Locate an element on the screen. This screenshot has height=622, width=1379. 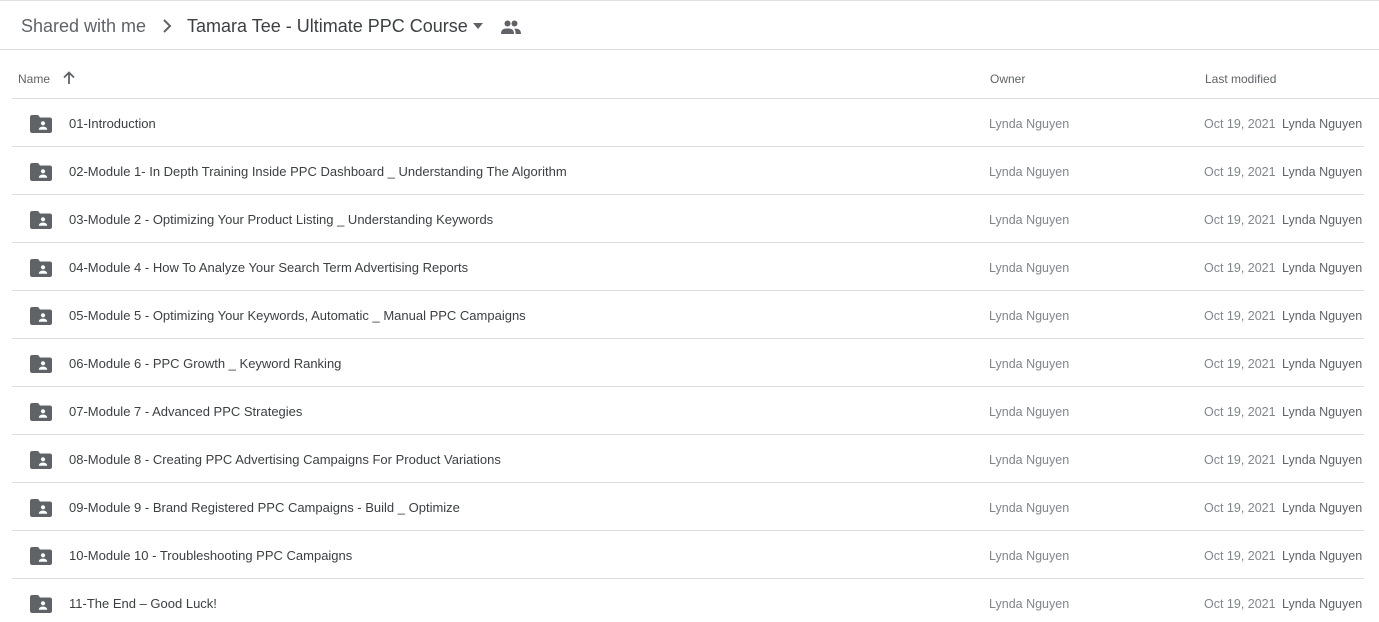
people-icon is located at coordinates (511, 27).